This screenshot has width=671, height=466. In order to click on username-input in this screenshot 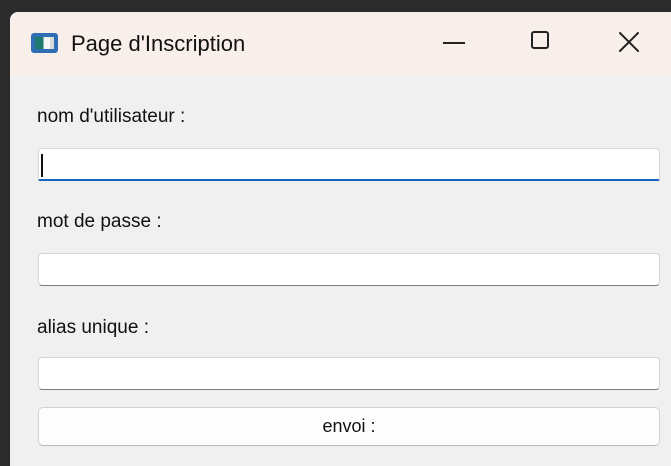, I will do `click(349, 164)`.